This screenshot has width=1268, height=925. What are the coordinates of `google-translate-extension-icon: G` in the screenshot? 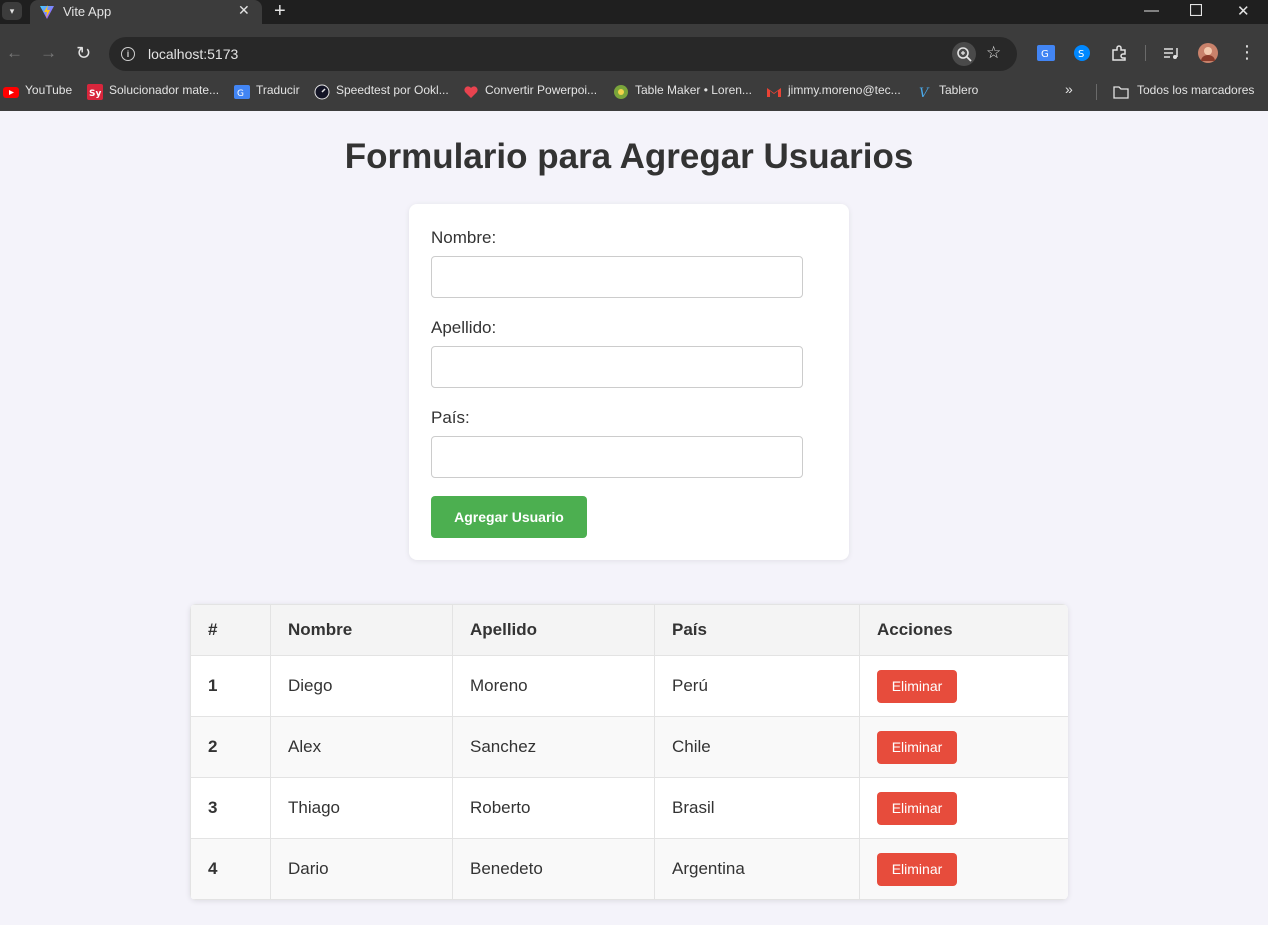 It's located at (1046, 53).